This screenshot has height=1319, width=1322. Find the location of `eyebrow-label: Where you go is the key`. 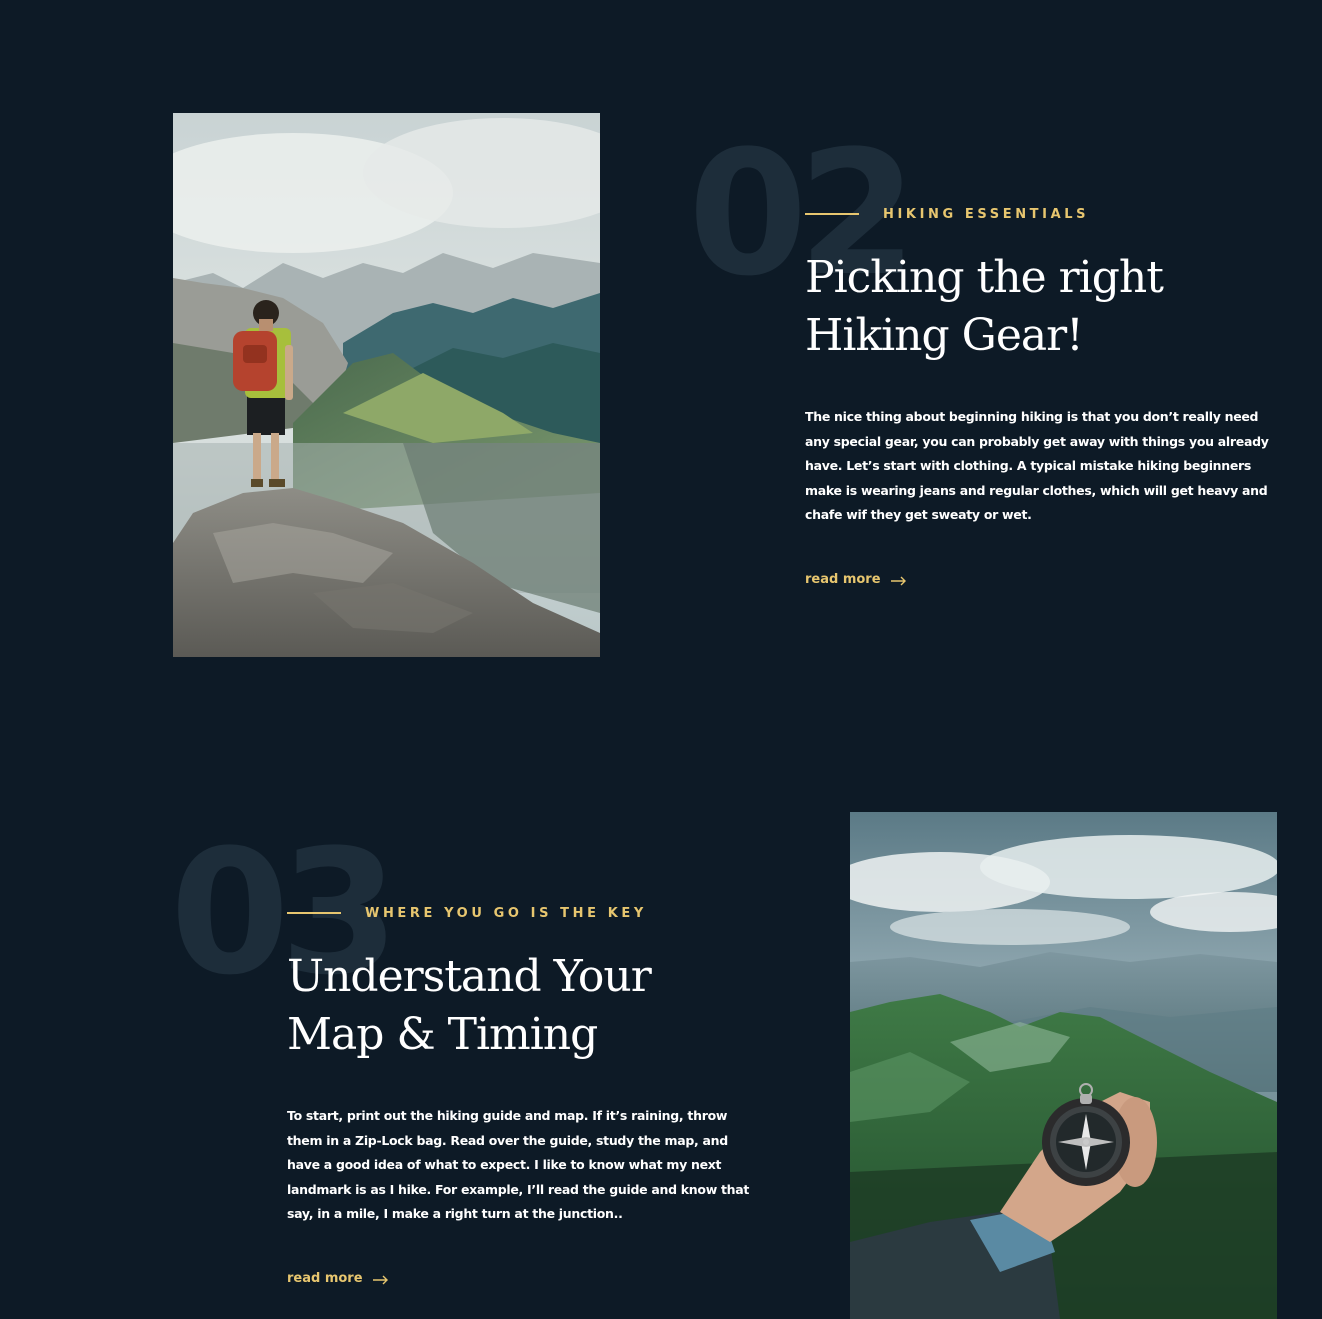

eyebrow-label: Where you go is the key is located at coordinates (506, 913).